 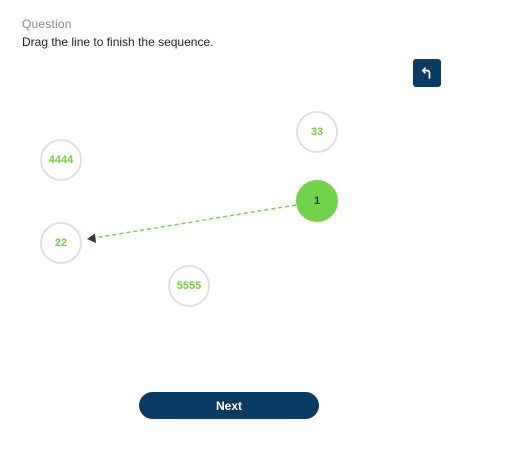 I want to click on sequence-node-4444: 4444, so click(x=61, y=160).